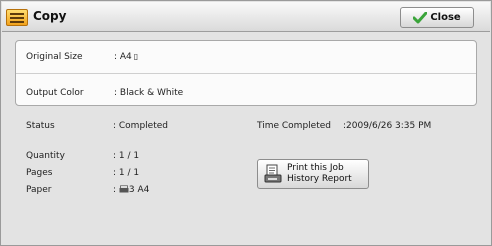  I want to click on quantity-value: : 1 / 1, so click(126, 156).